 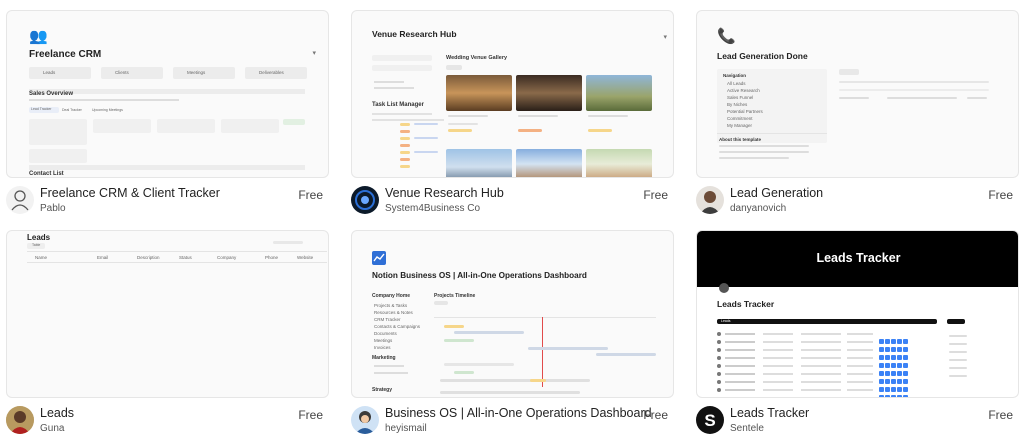 What do you see at coordinates (382, 390) in the screenshot?
I see `sidebar-strategy: Strategy` at bounding box center [382, 390].